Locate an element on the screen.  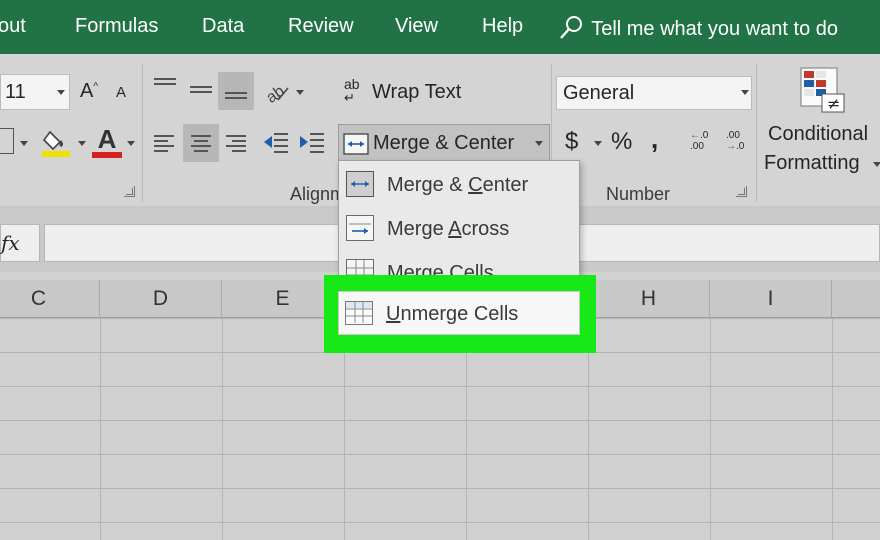
grow-font-button: A^ is located at coordinates (89, 91).